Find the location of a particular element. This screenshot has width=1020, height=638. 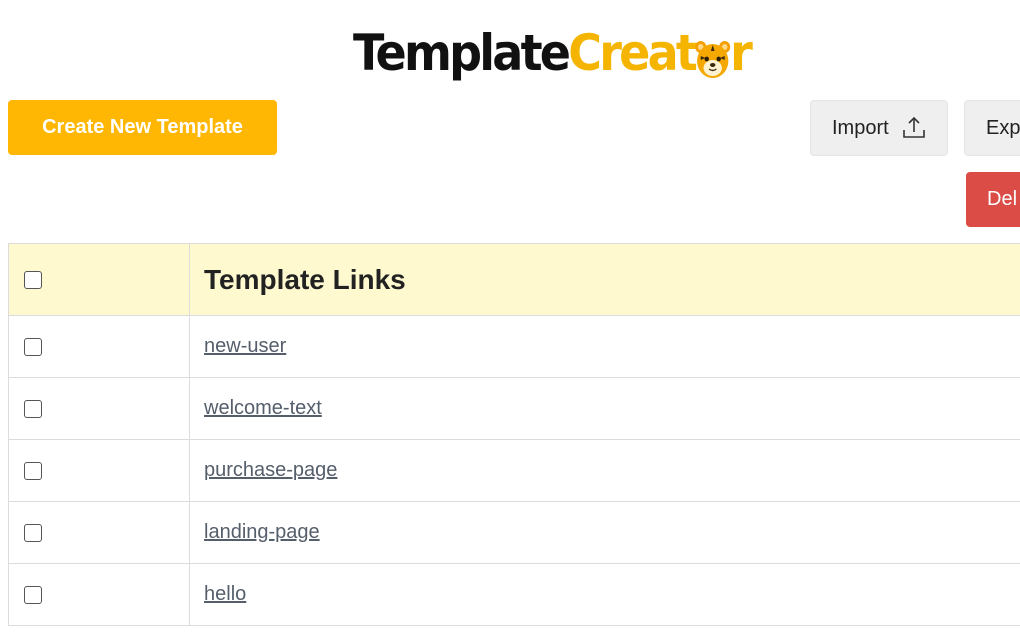

table-row: welcome-text is located at coordinates (514, 408).